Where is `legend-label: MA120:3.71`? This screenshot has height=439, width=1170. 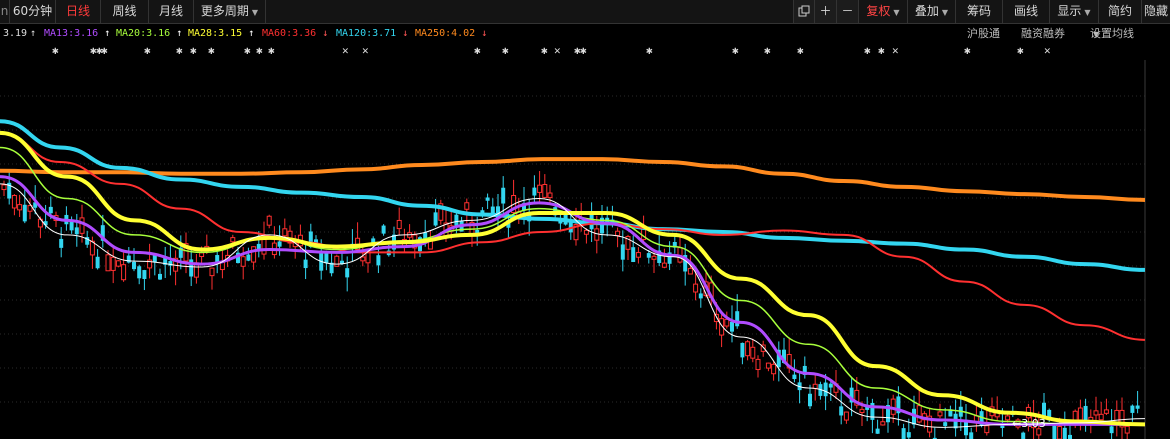
legend-label: MA120:3.71 is located at coordinates (366, 33).